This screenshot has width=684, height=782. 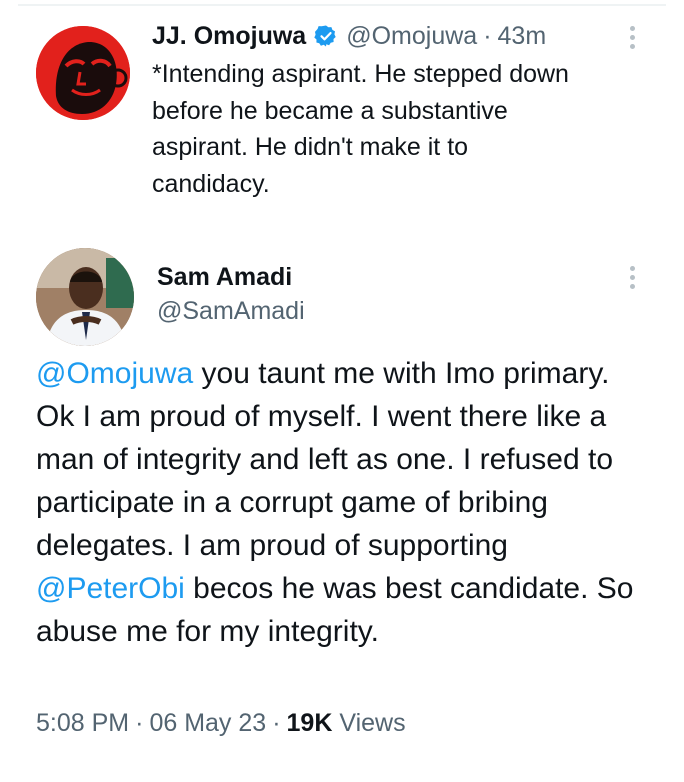 I want to click on tweet-time: 5:08 PM, so click(x=82, y=723).